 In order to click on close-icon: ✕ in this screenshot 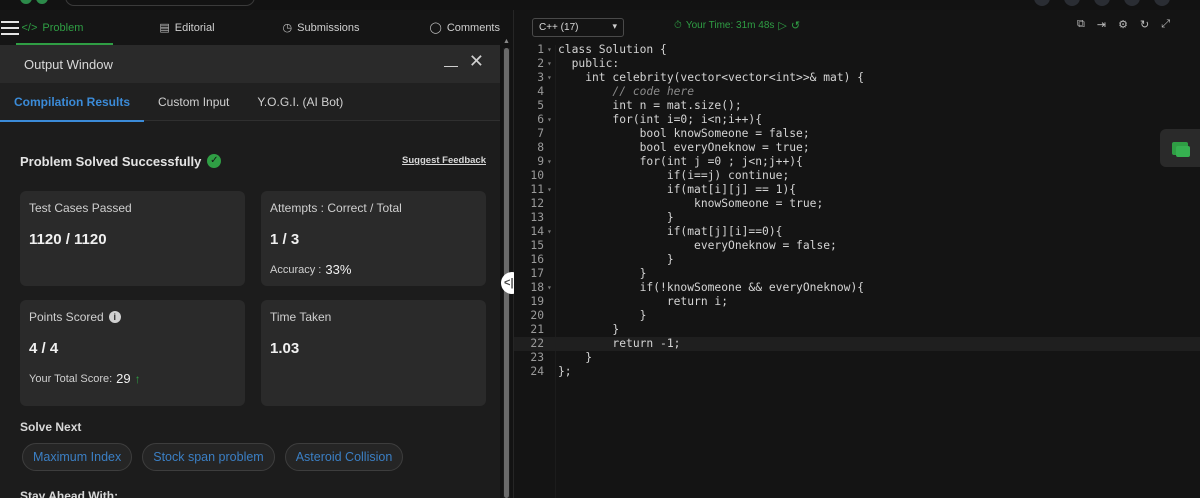, I will do `click(476, 61)`.